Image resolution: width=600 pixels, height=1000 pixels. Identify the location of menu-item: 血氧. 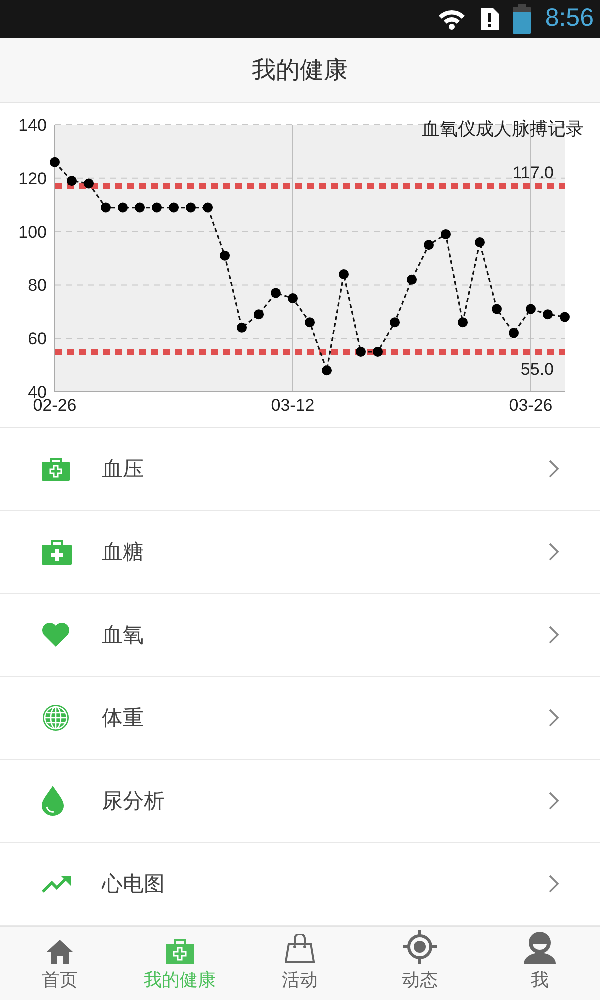
(300, 635).